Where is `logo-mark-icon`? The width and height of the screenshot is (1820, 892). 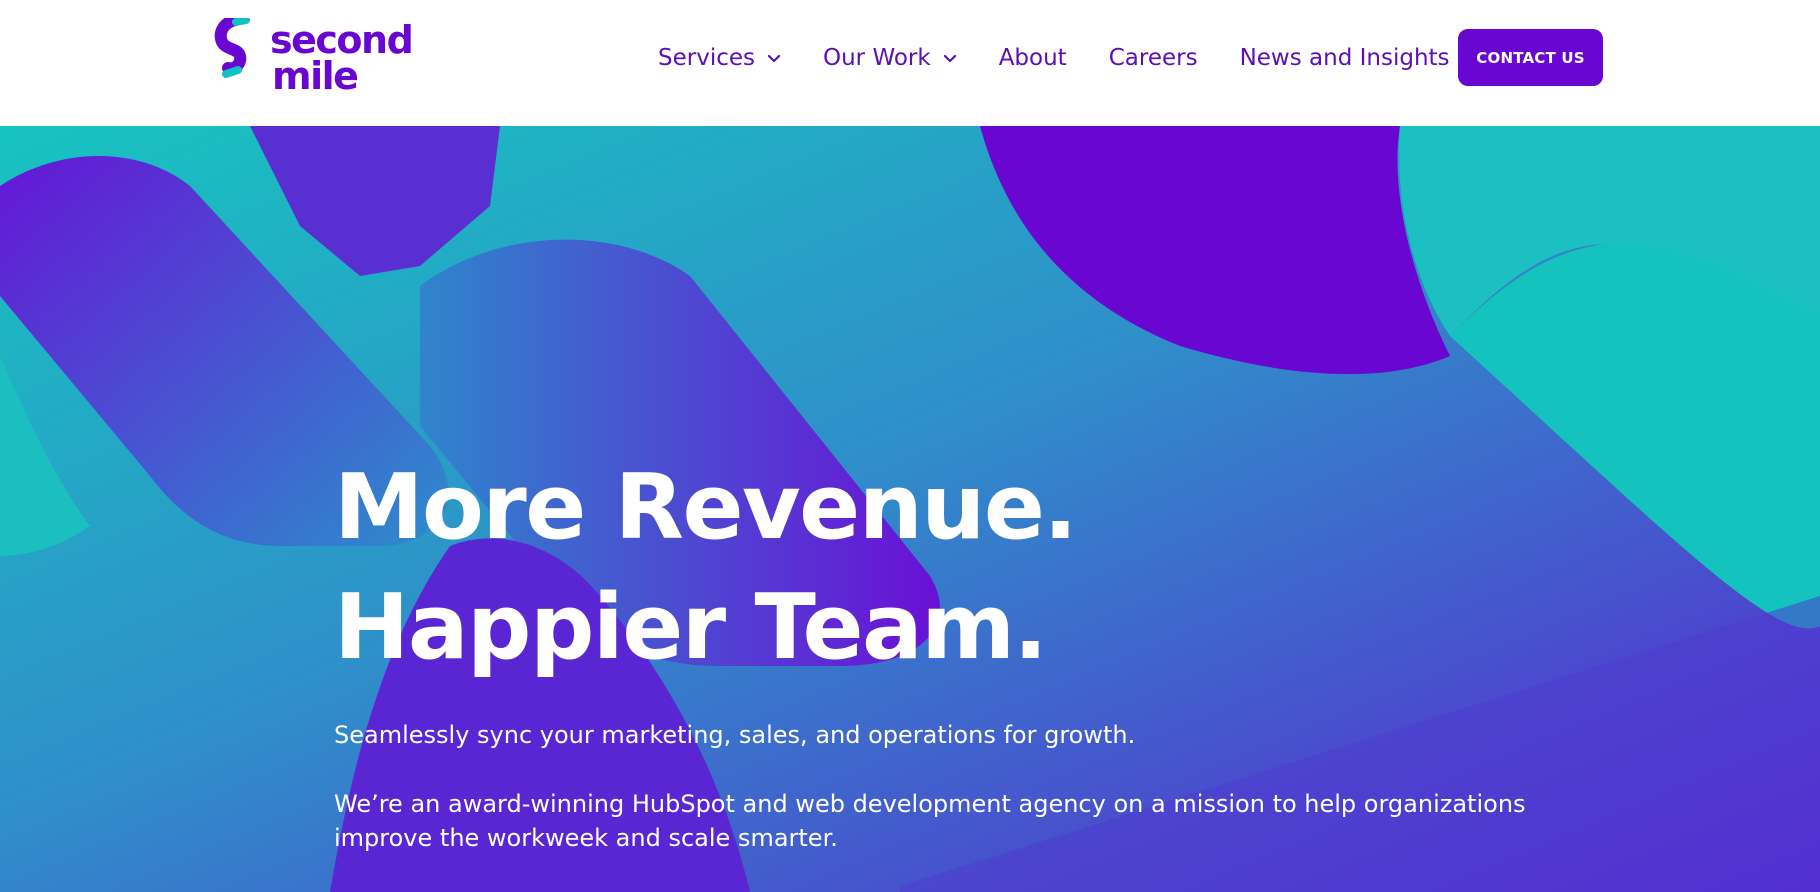 logo-mark-icon is located at coordinates (232, 48).